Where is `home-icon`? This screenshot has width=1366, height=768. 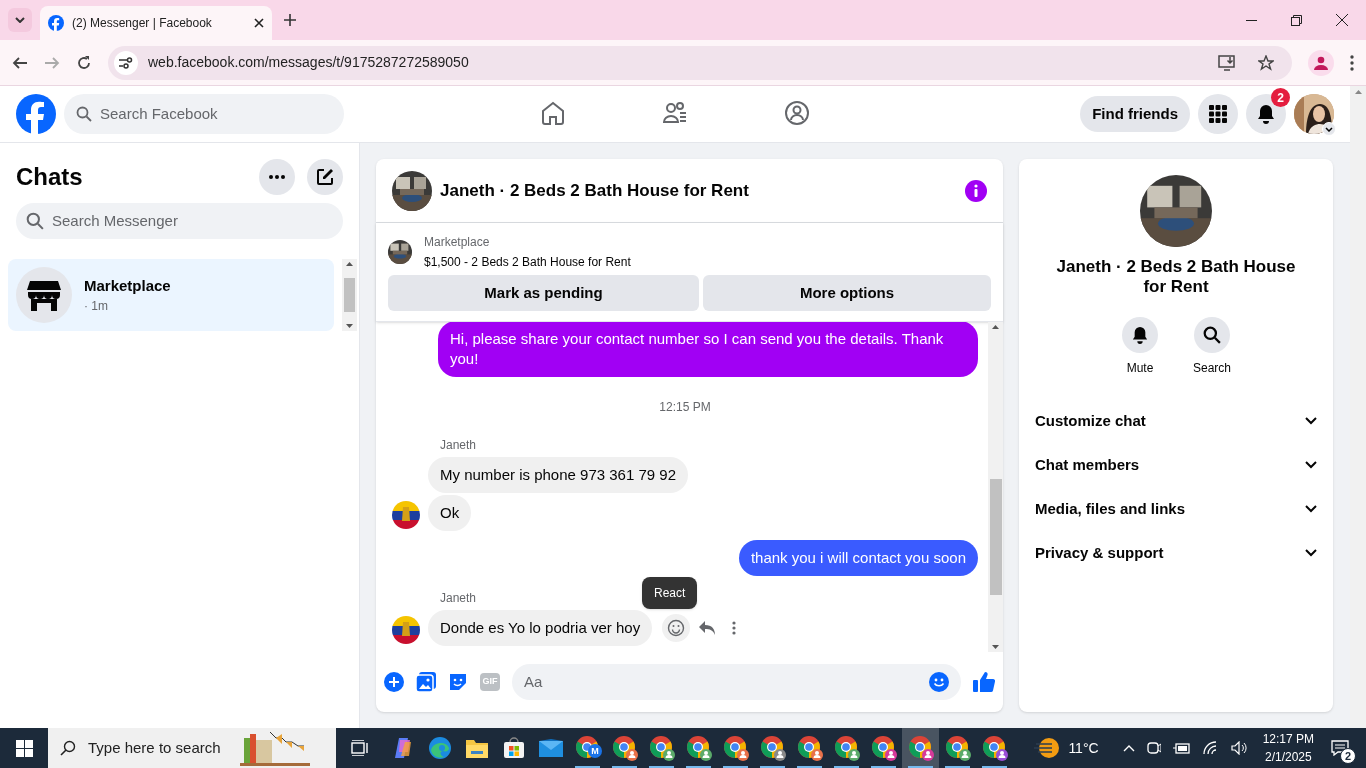 home-icon is located at coordinates (553, 113).